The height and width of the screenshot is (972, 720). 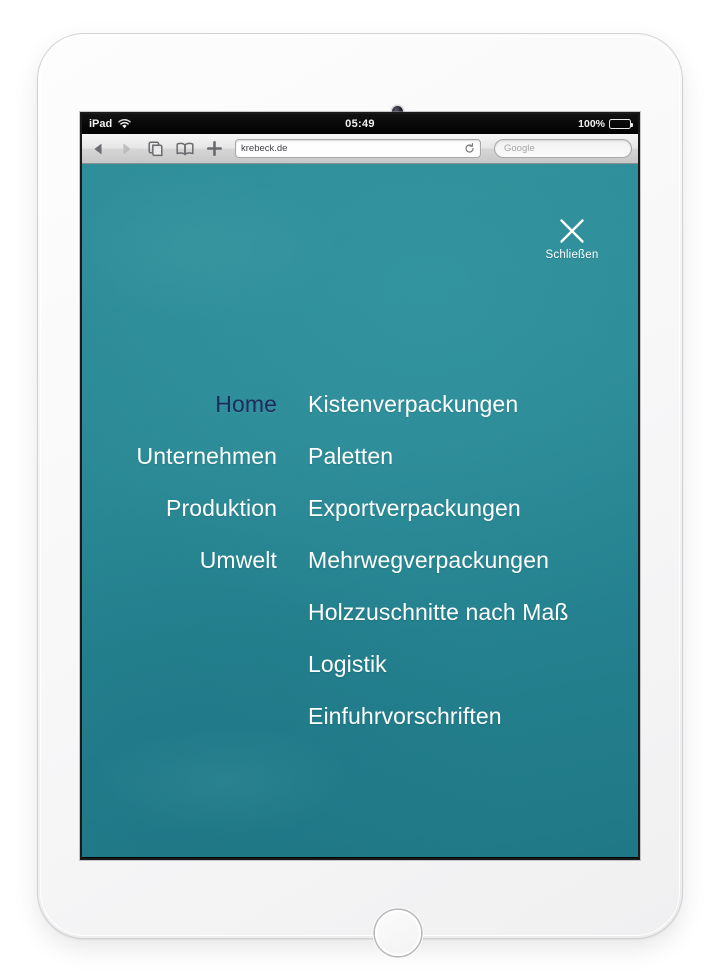 I want to click on back-arrow-icon, so click(x=98, y=149).